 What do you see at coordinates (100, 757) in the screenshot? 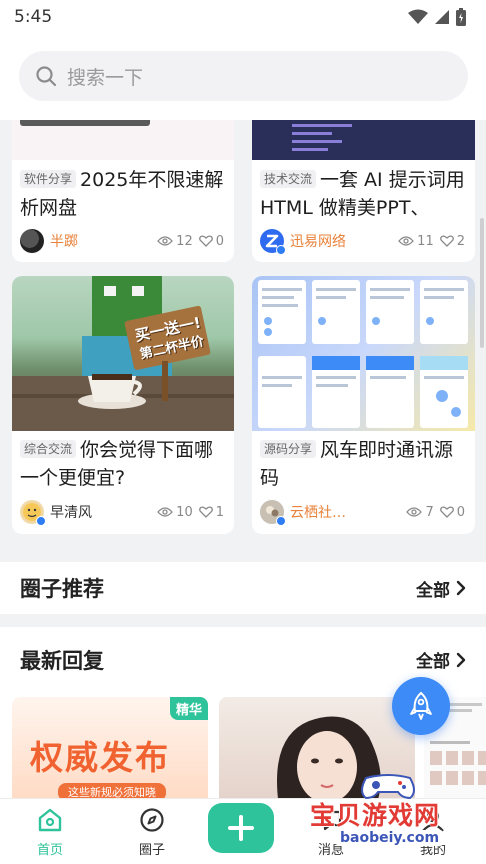
I see `reply-card-headline: 权威发布` at bounding box center [100, 757].